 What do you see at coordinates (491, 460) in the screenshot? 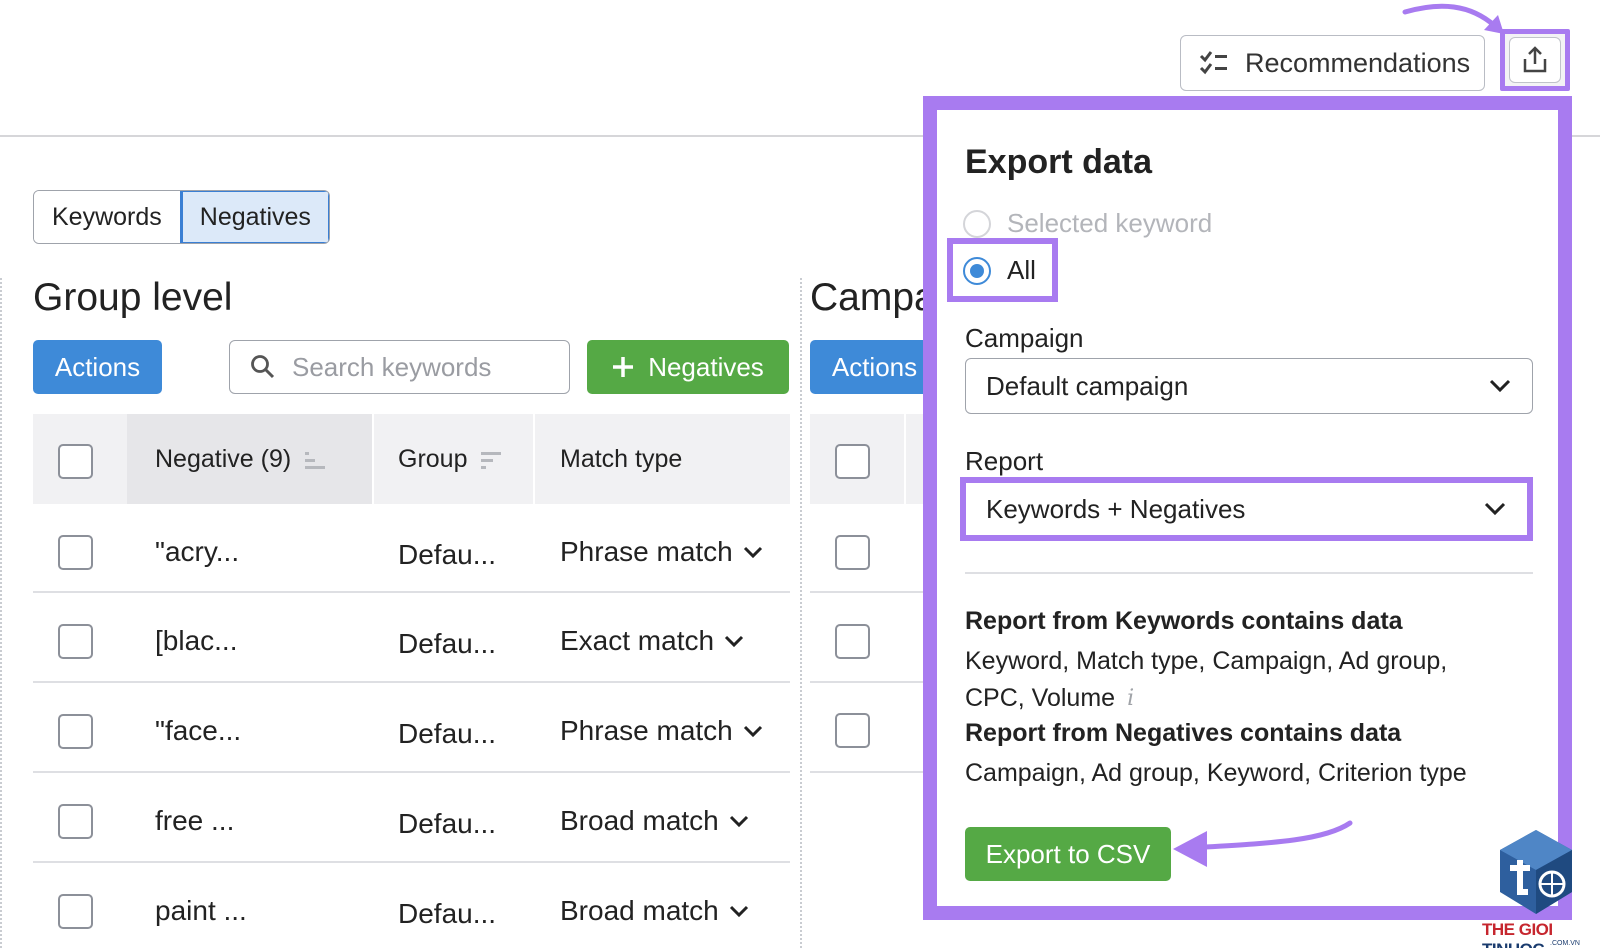
I see `sort-icon` at bounding box center [491, 460].